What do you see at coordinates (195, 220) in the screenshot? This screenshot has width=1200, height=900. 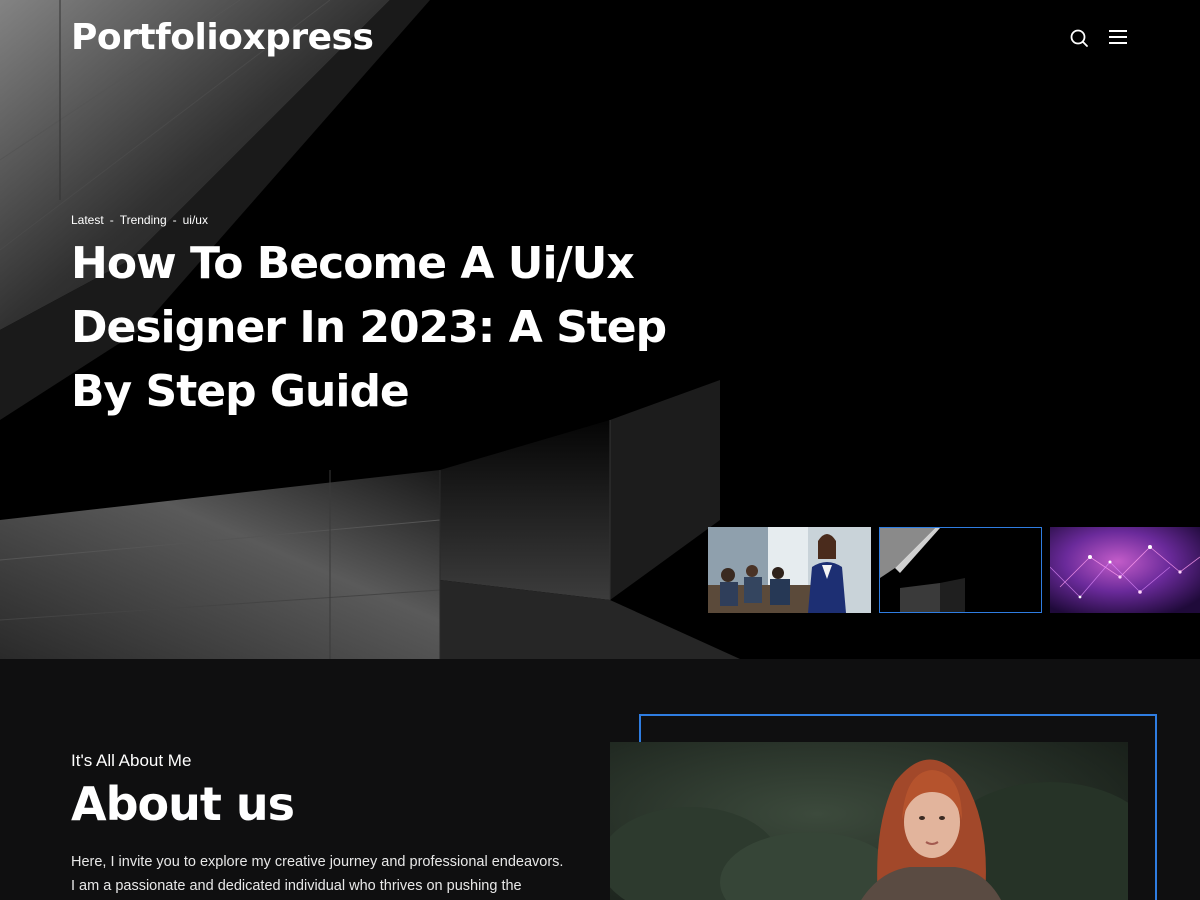 I see `breadcrumb-uiux: ui/ux` at bounding box center [195, 220].